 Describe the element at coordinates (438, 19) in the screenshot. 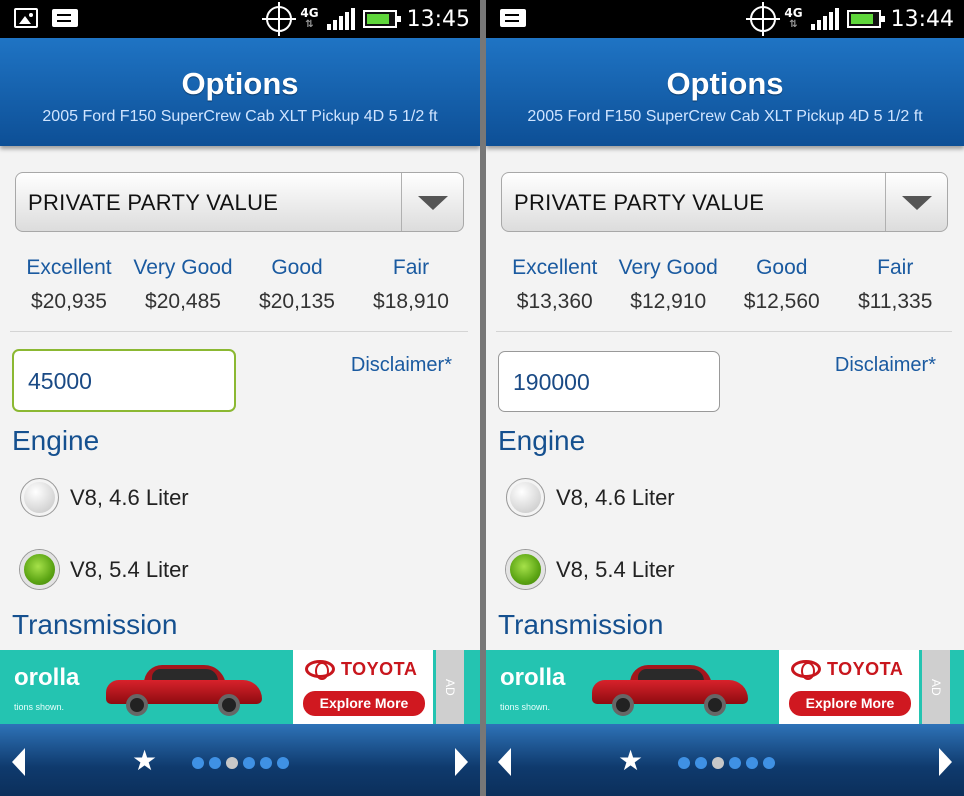

I see `clock: 13:45` at that location.